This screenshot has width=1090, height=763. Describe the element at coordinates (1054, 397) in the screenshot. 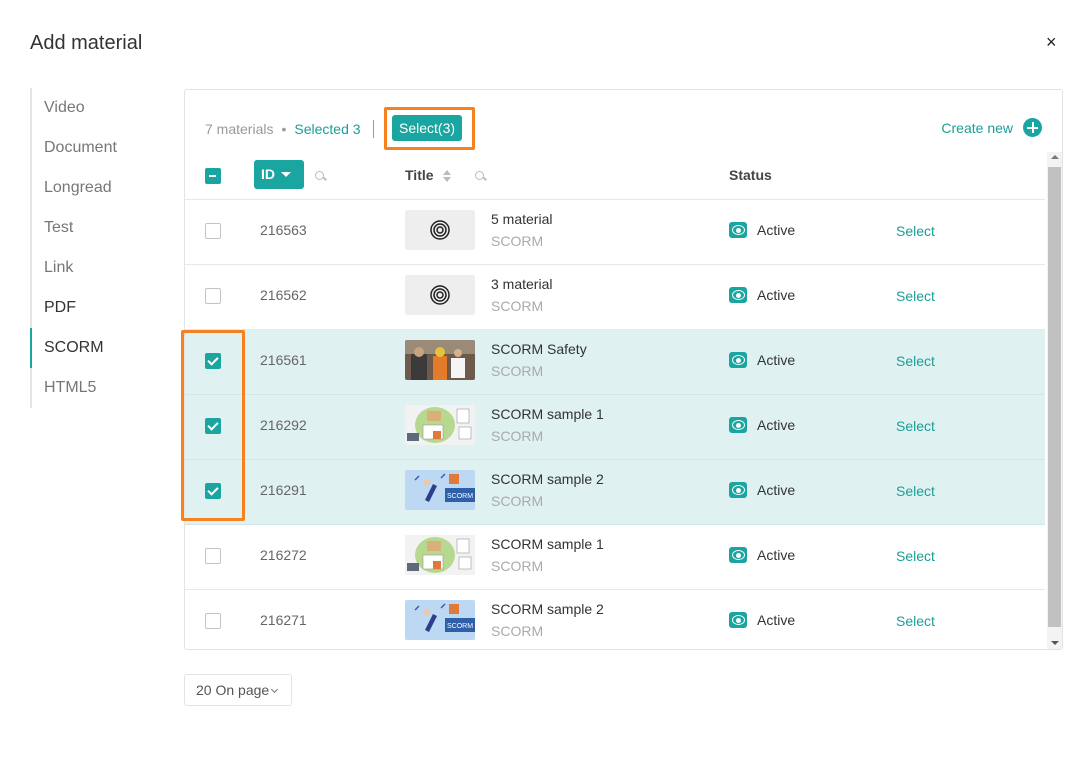

I see `scroll-thumb` at that location.